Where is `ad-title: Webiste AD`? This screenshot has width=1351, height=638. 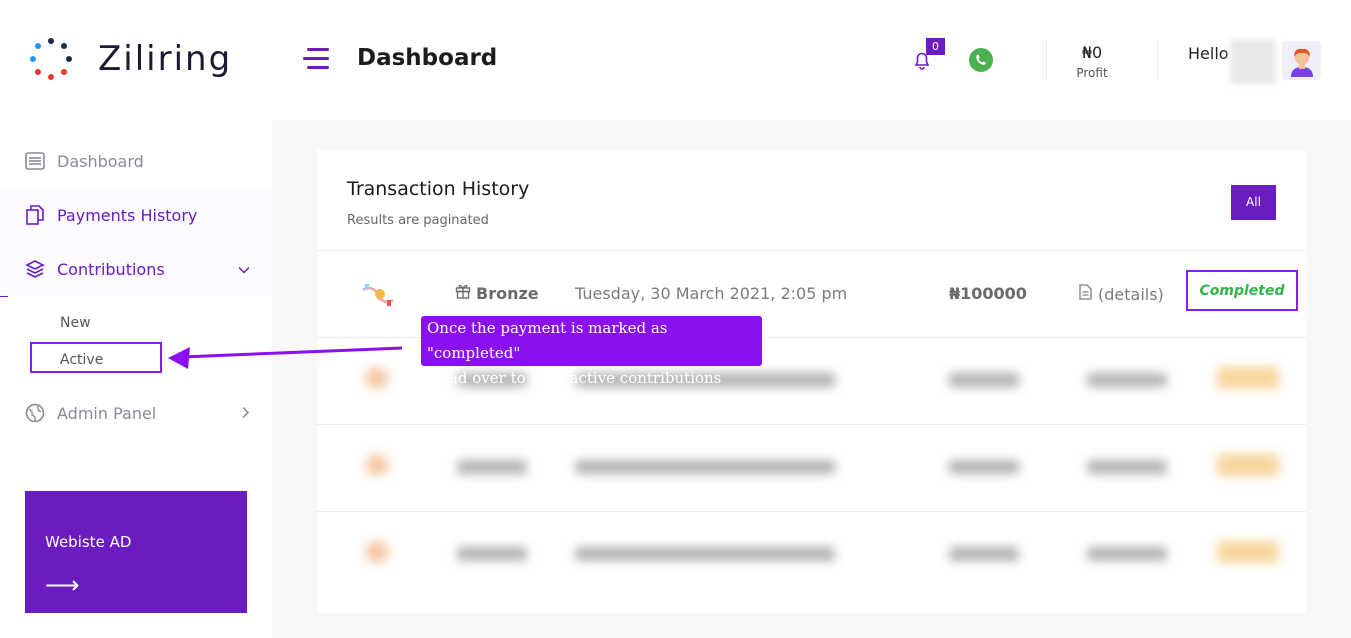 ad-title: Webiste AD is located at coordinates (88, 542).